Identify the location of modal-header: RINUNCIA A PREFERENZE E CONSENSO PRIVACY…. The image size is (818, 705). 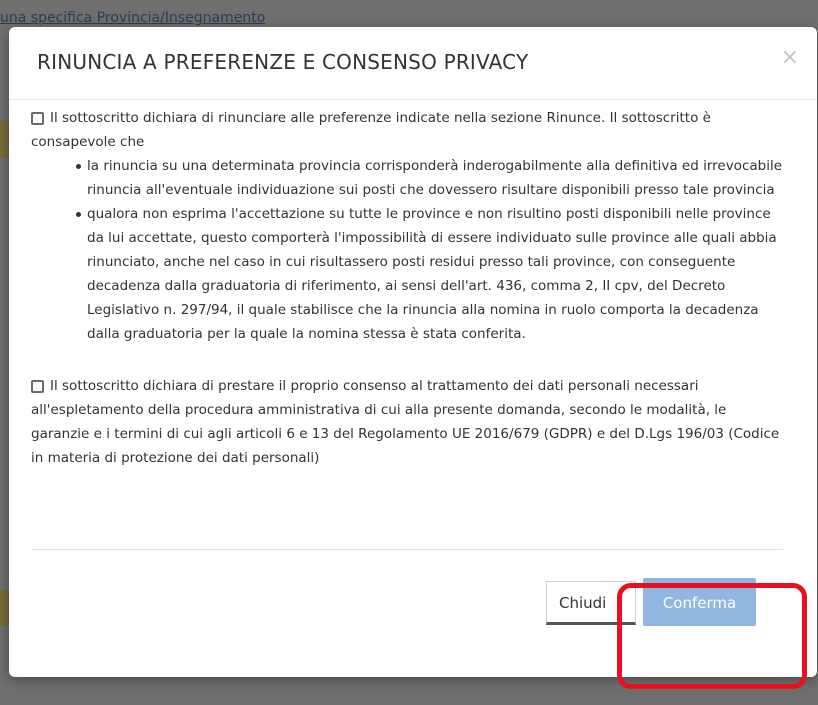
(413, 63).